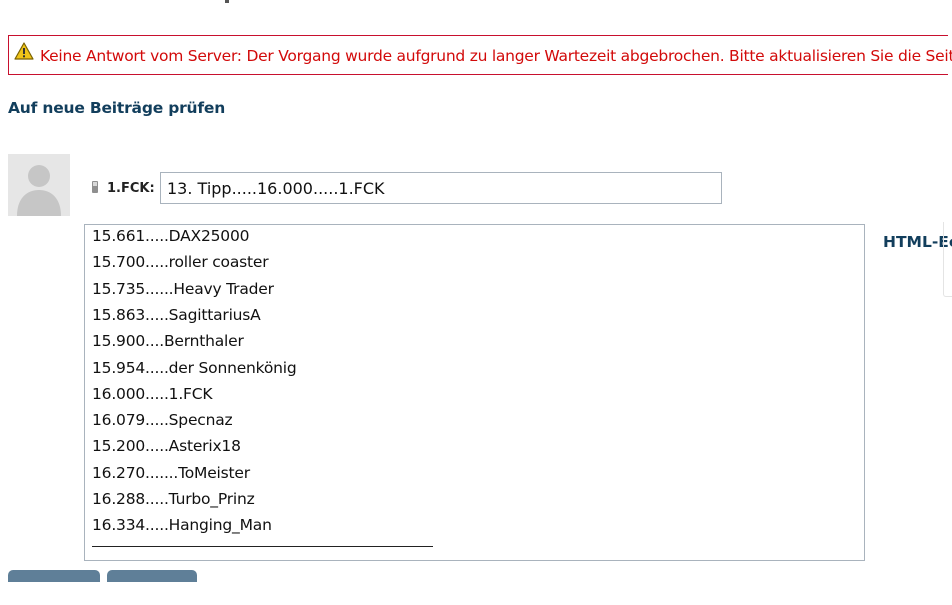 This screenshot has width=952, height=605. What do you see at coordinates (262, 546) in the screenshot?
I see `message-separator-line` at bounding box center [262, 546].